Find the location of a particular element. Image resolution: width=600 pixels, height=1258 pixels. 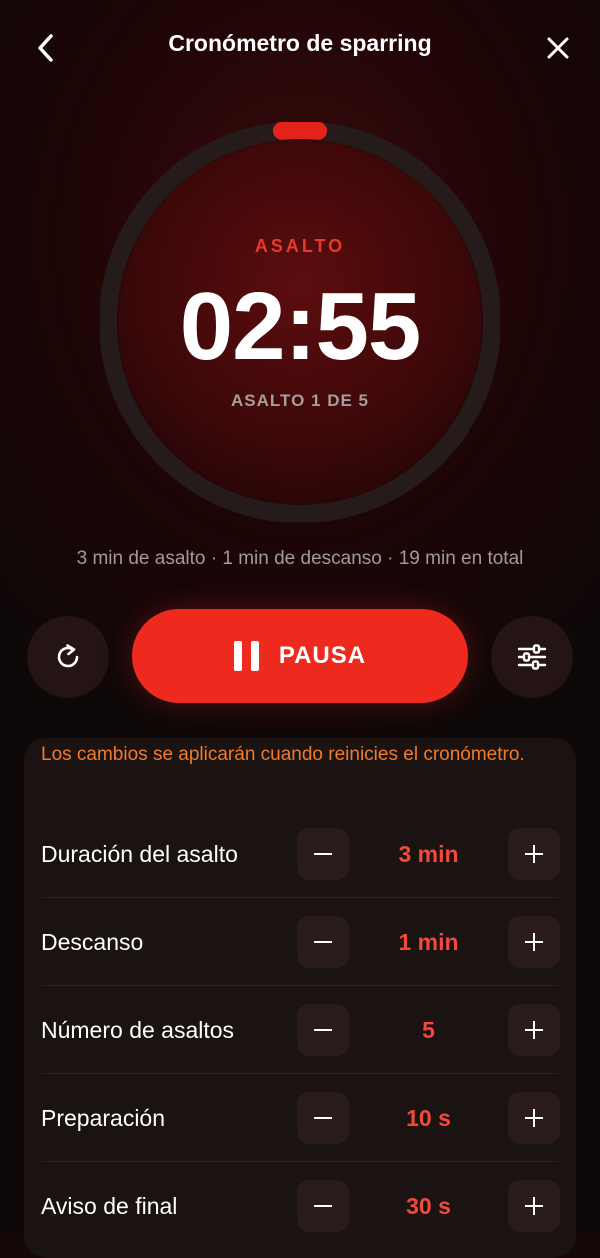

setting-value: 3 min is located at coordinates (428, 854).